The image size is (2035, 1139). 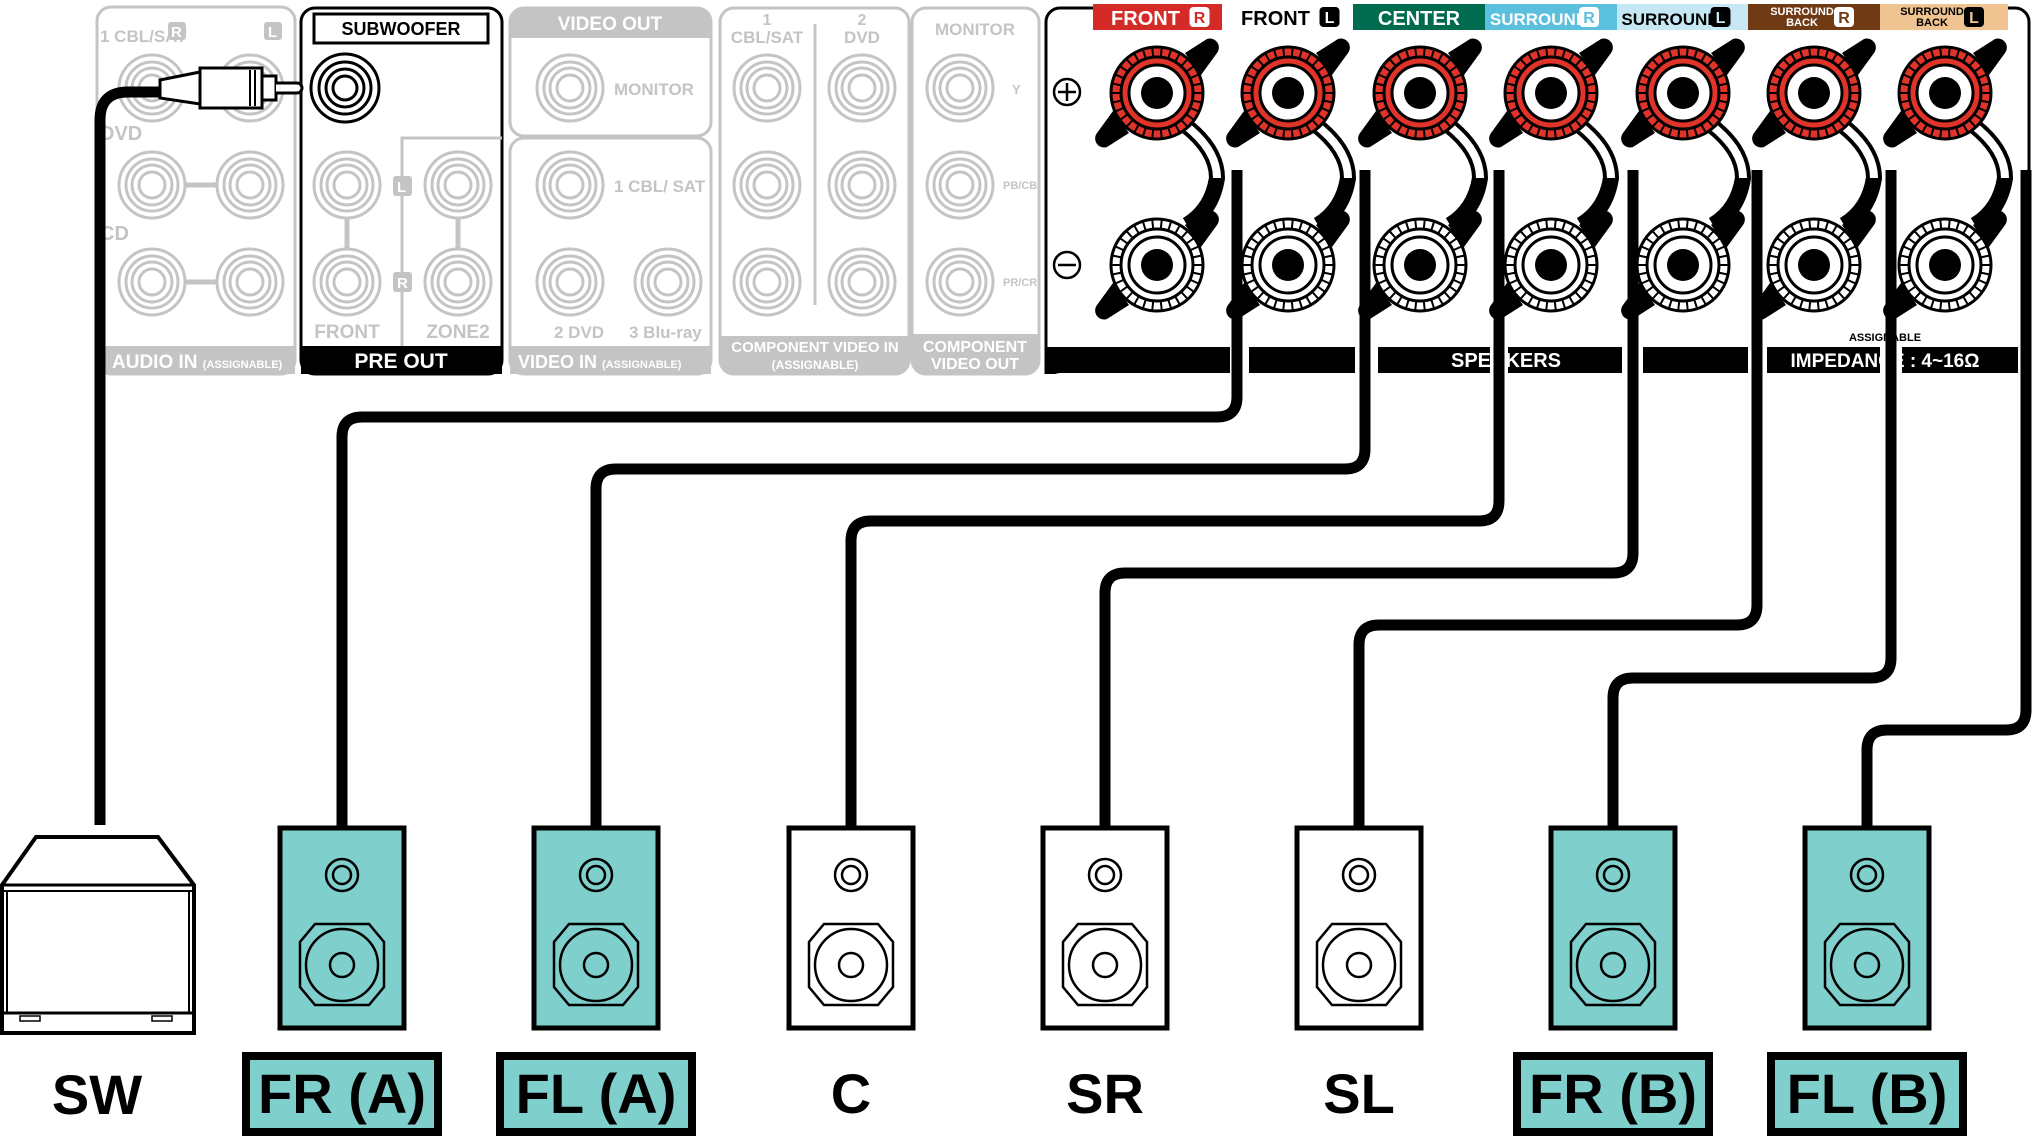 I want to click on speaker-c, so click(x=851, y=928).